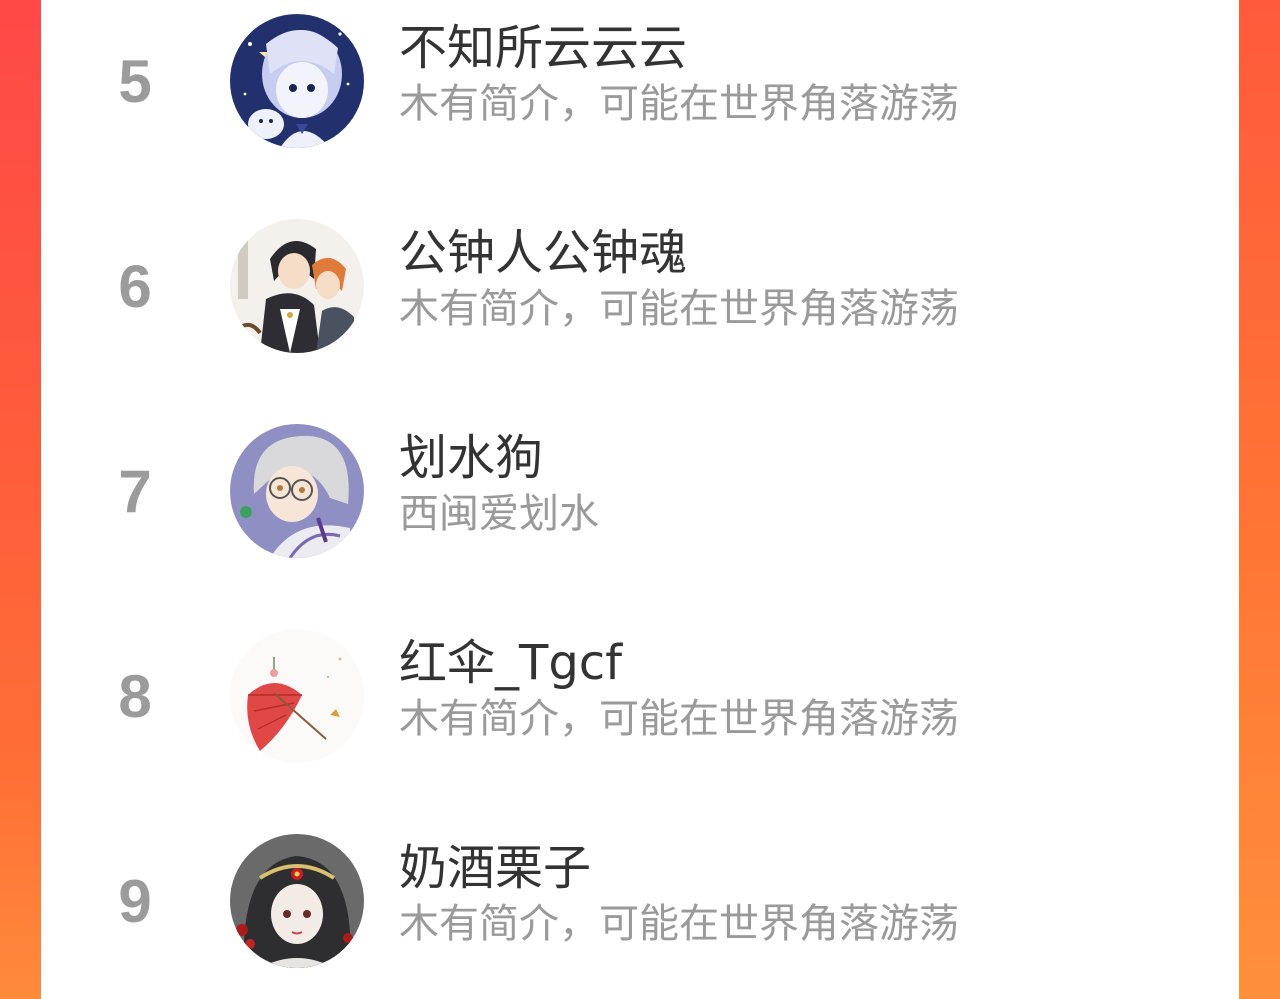 This screenshot has width=1280, height=999. Describe the element at coordinates (135, 81) in the screenshot. I see `rank-number: 5` at that location.